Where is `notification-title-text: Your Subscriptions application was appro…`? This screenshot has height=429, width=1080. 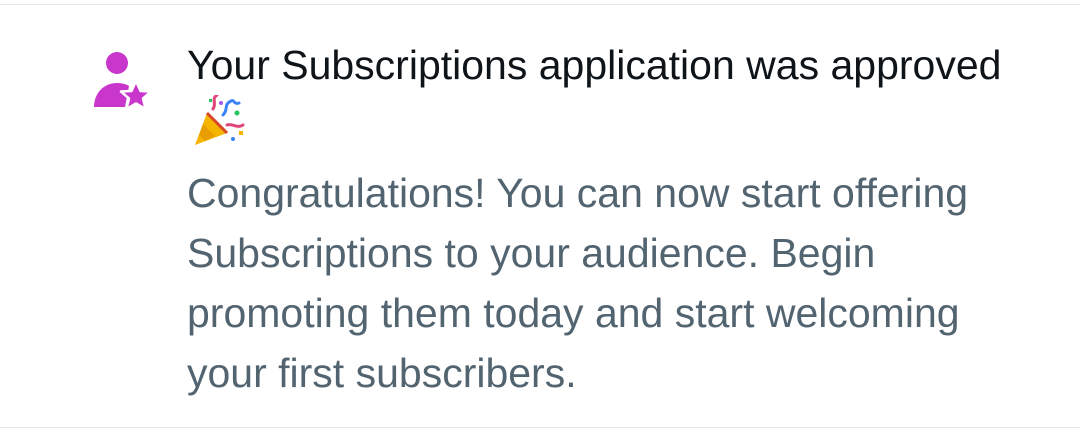 notification-title-text: Your Subscriptions application was appro… is located at coordinates (594, 65).